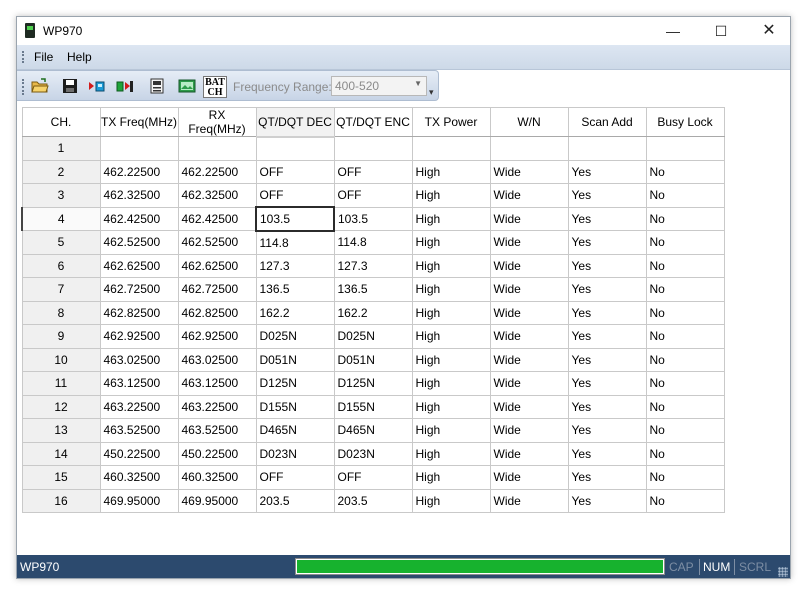 The image size is (807, 593). I want to click on toolbar-overflow-icon: ▾, so click(431, 92).